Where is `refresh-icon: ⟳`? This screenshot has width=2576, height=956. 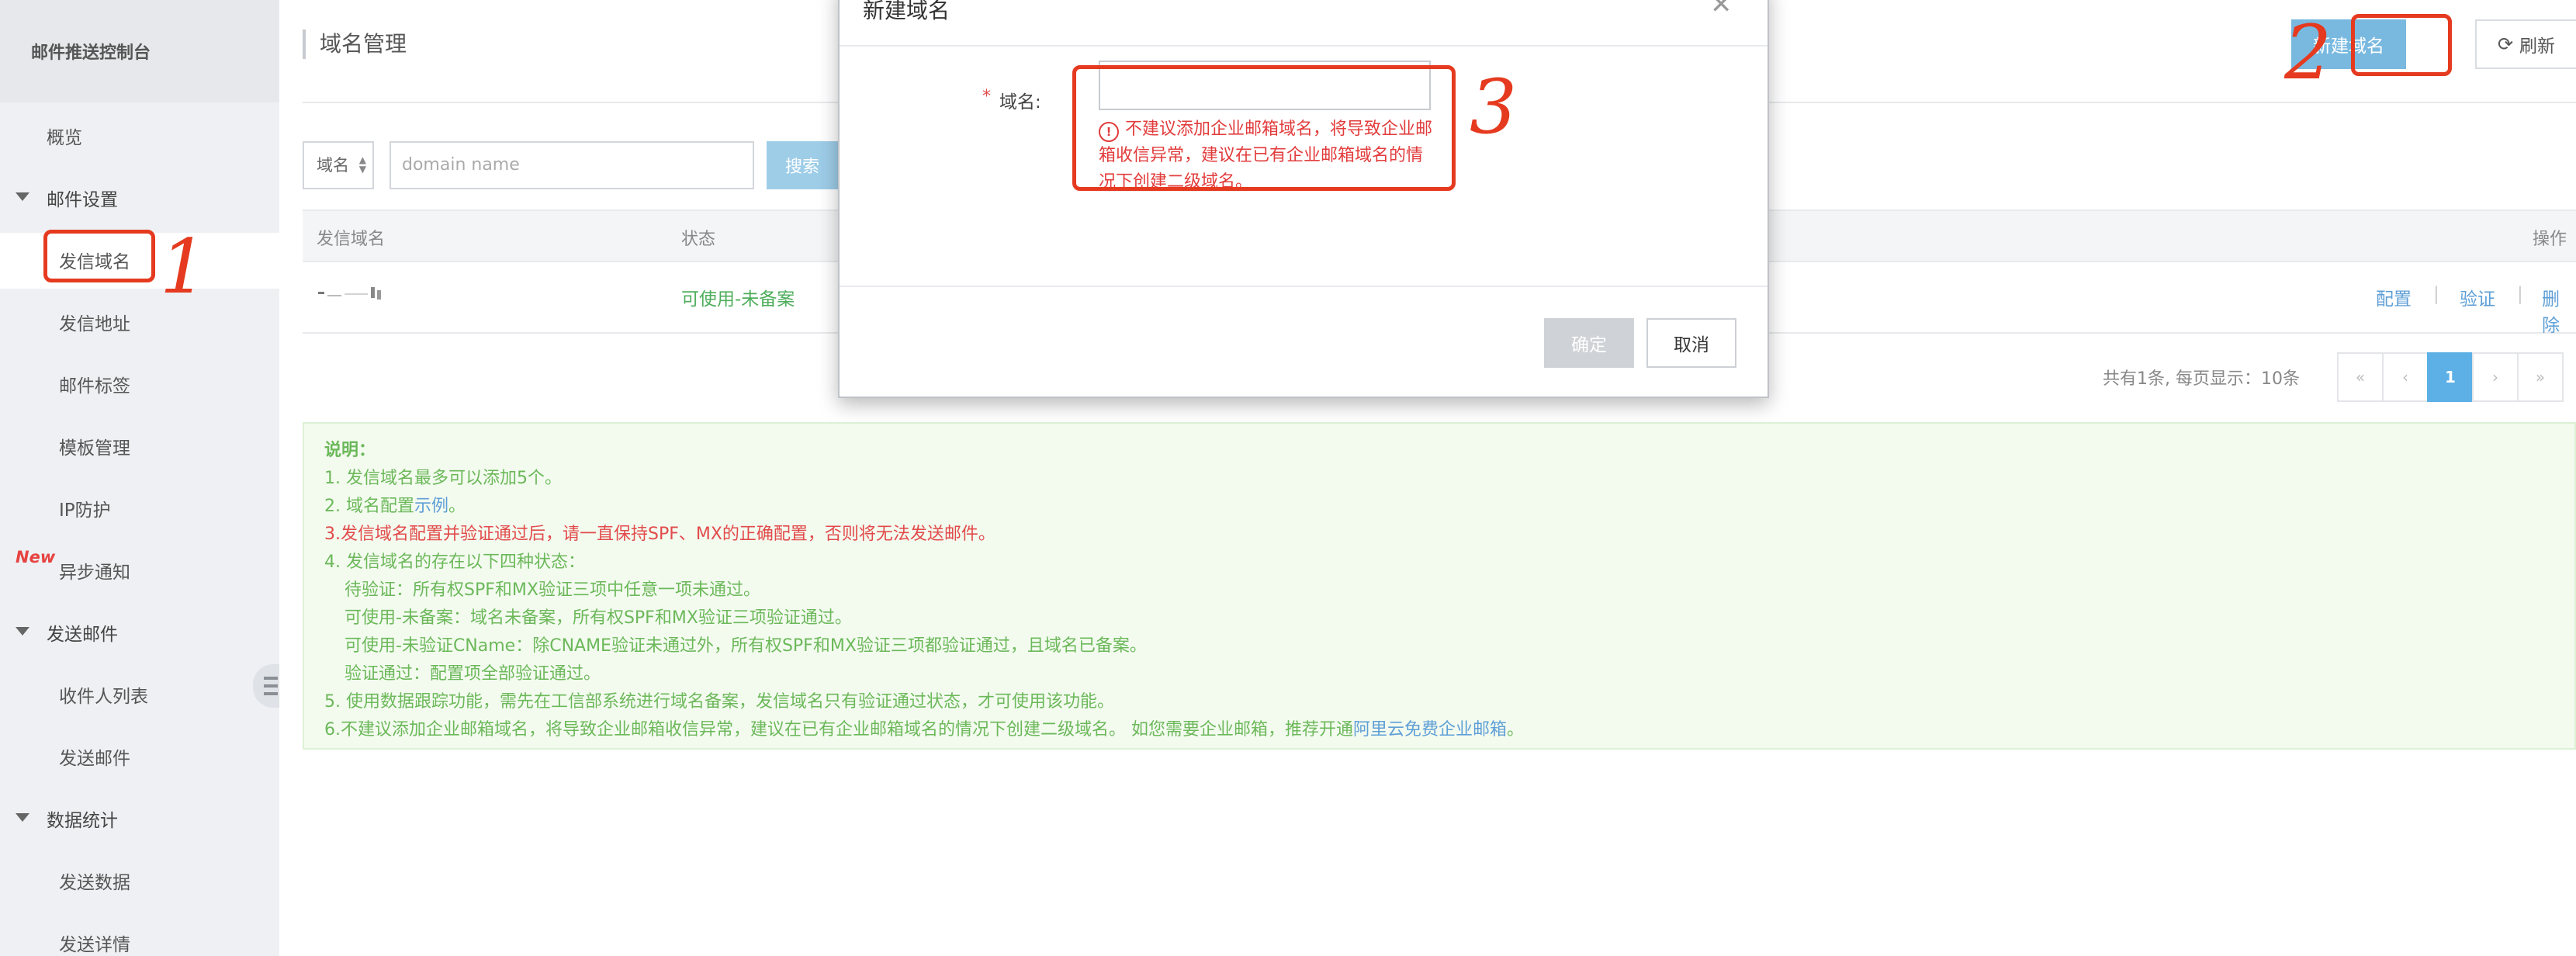 refresh-icon: ⟳ is located at coordinates (2505, 44).